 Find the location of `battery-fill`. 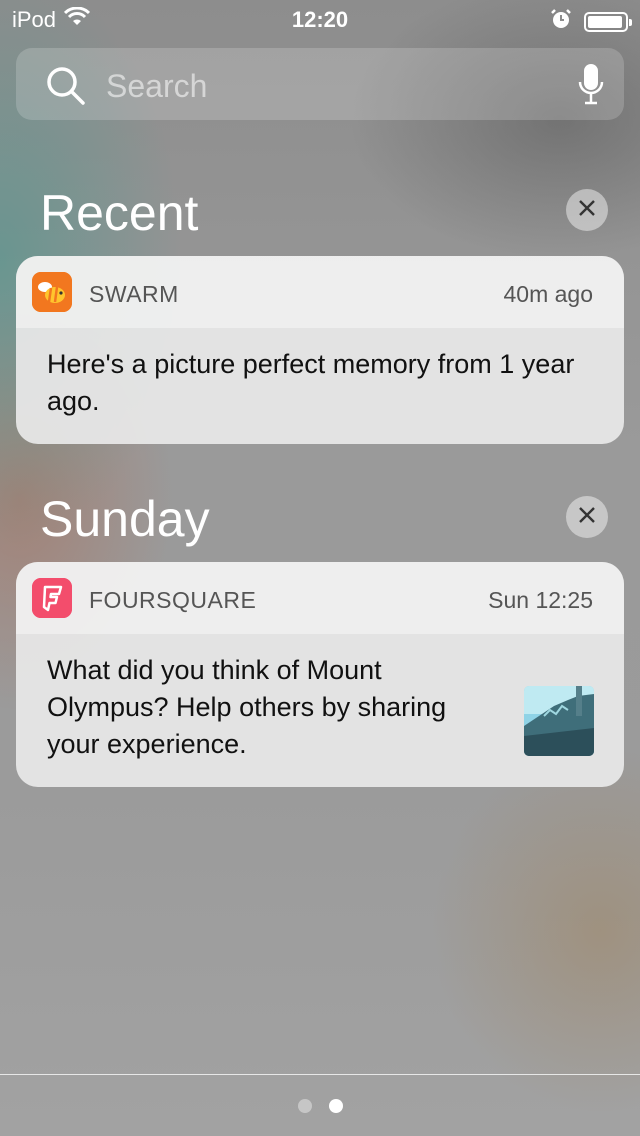

battery-fill is located at coordinates (605, 21).